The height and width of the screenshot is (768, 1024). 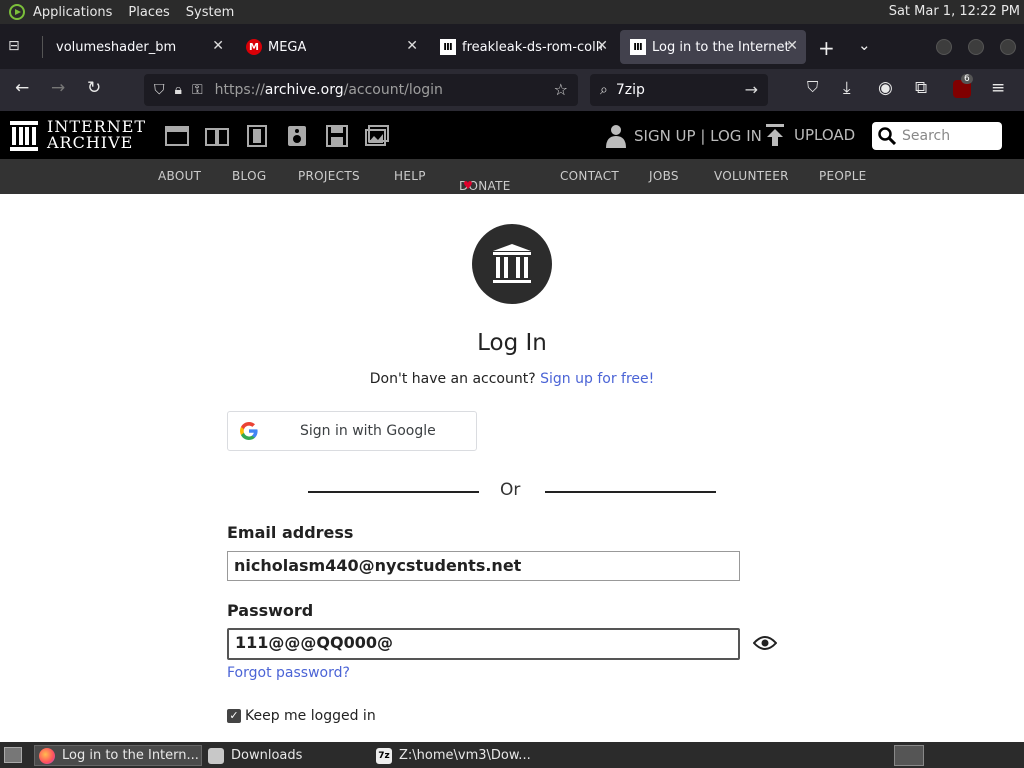 What do you see at coordinates (909, 755) in the screenshot?
I see `tray-firefox-icon` at bounding box center [909, 755].